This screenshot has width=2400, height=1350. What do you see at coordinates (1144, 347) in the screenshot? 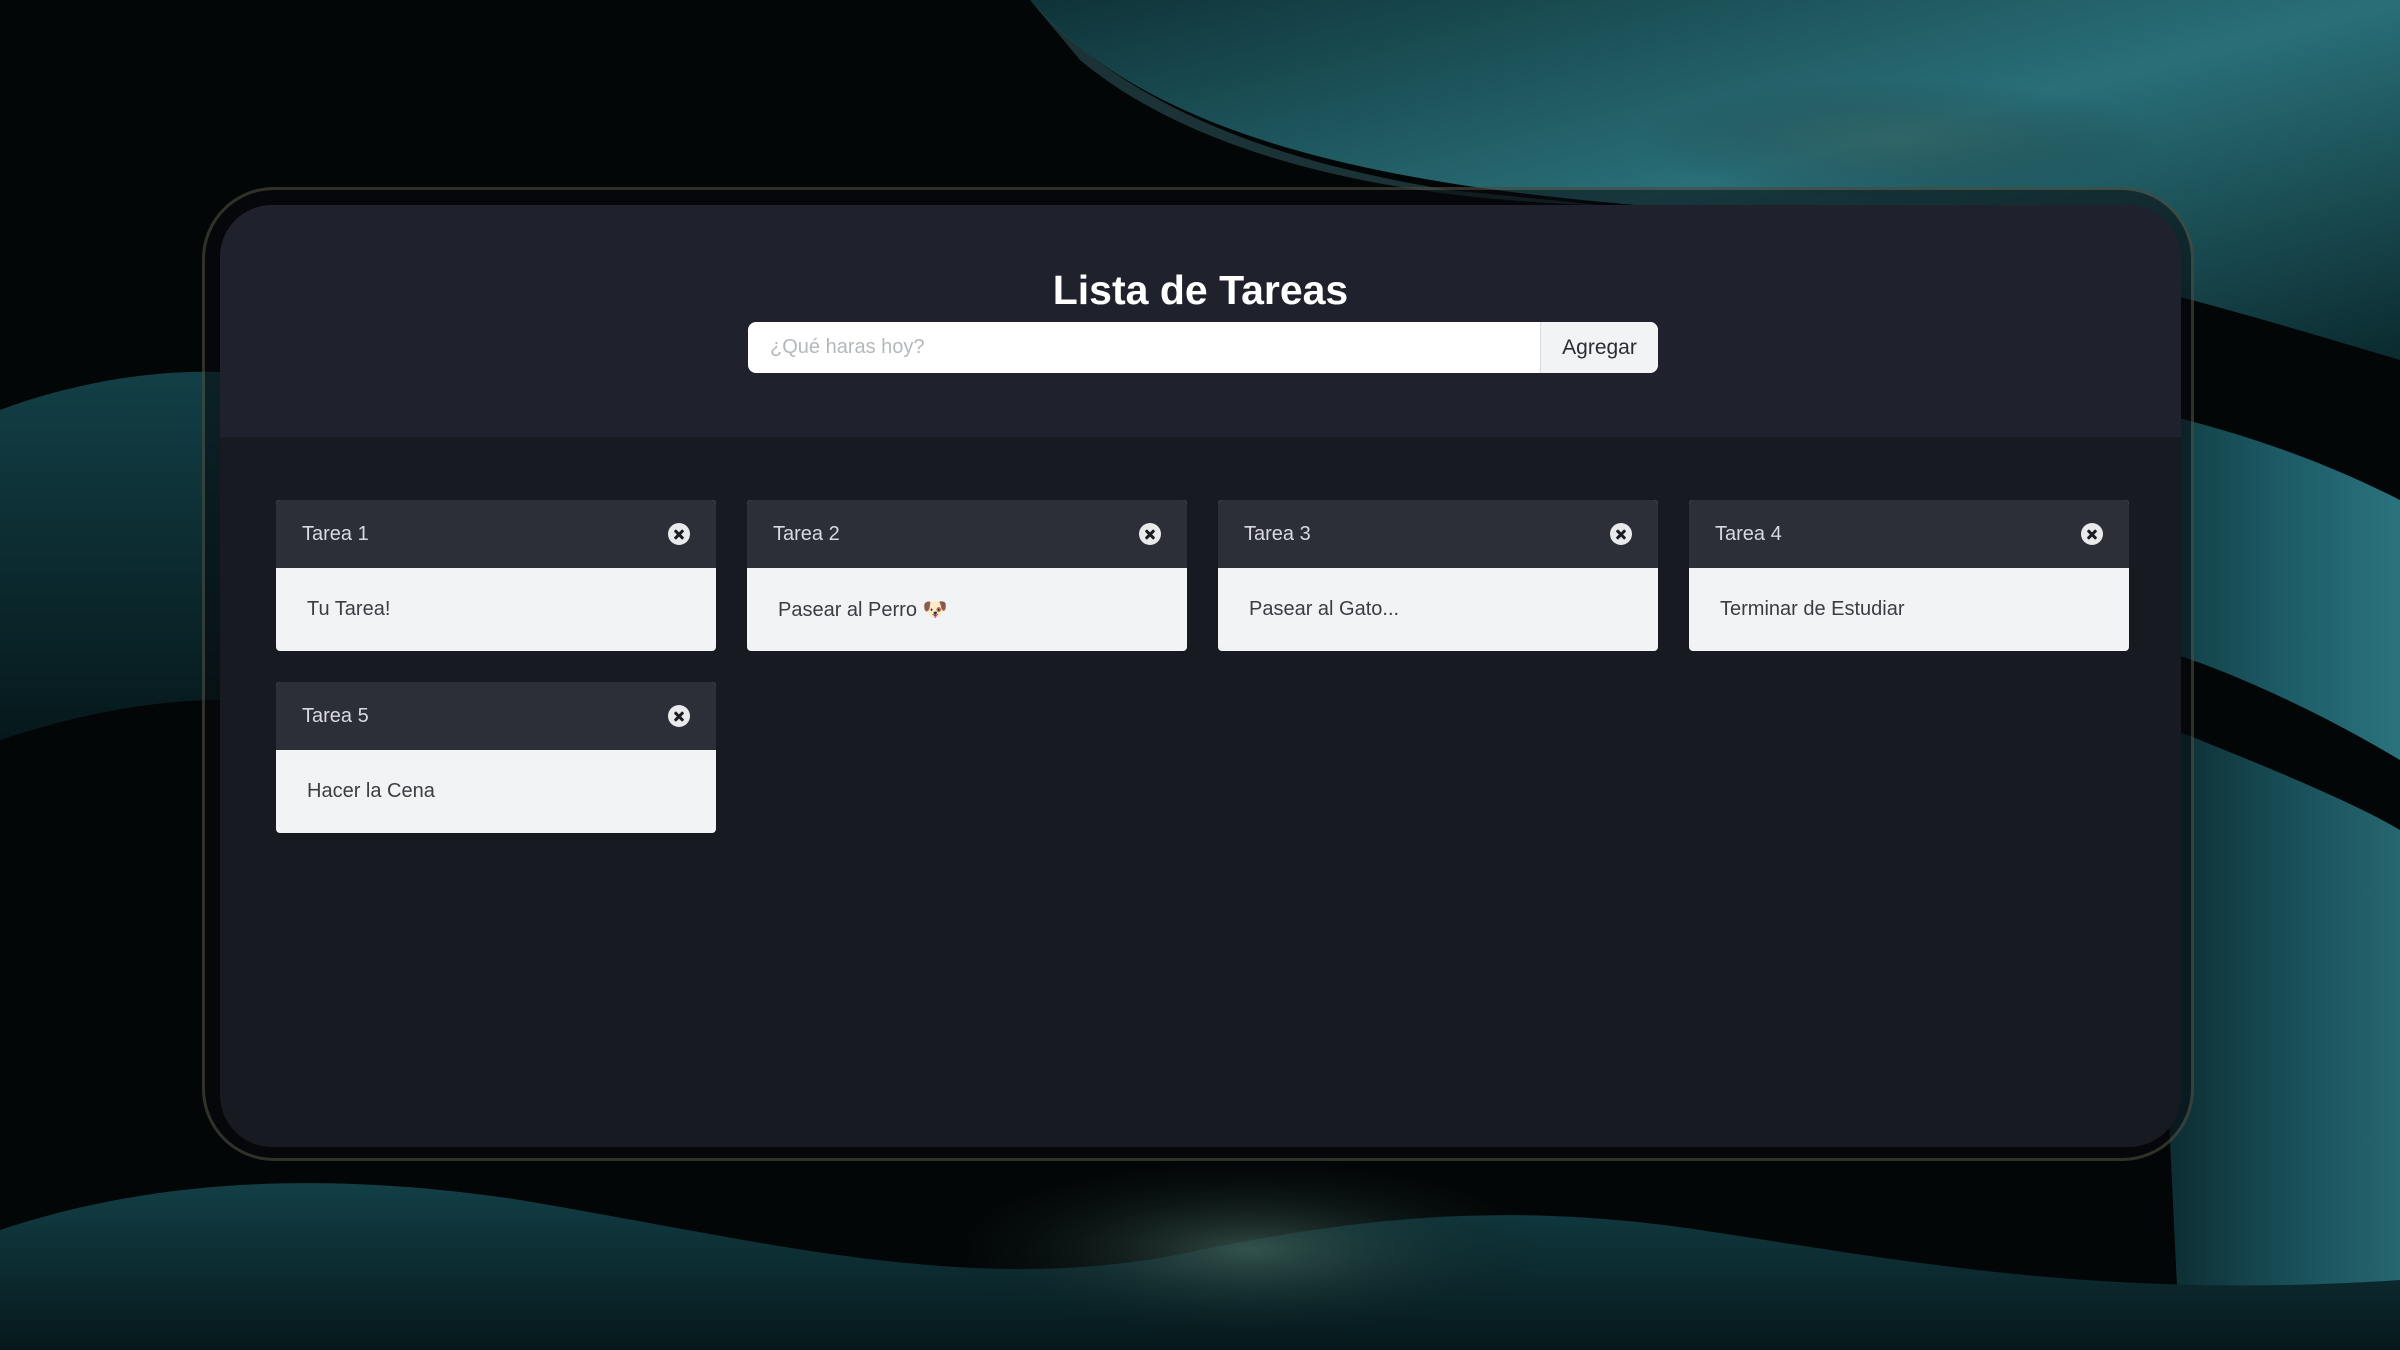
I see `task-input` at bounding box center [1144, 347].